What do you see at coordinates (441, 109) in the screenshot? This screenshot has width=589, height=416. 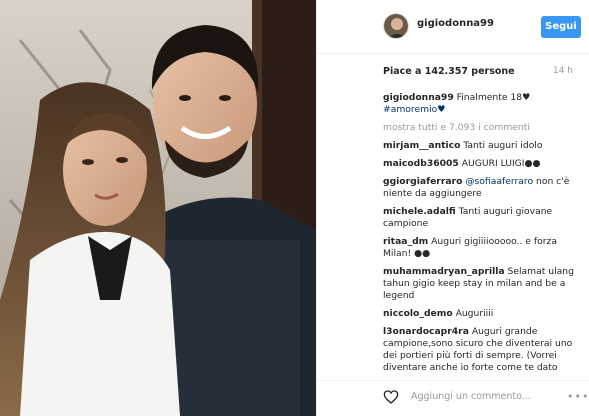 I see `blue-heart-icon: ♥` at bounding box center [441, 109].